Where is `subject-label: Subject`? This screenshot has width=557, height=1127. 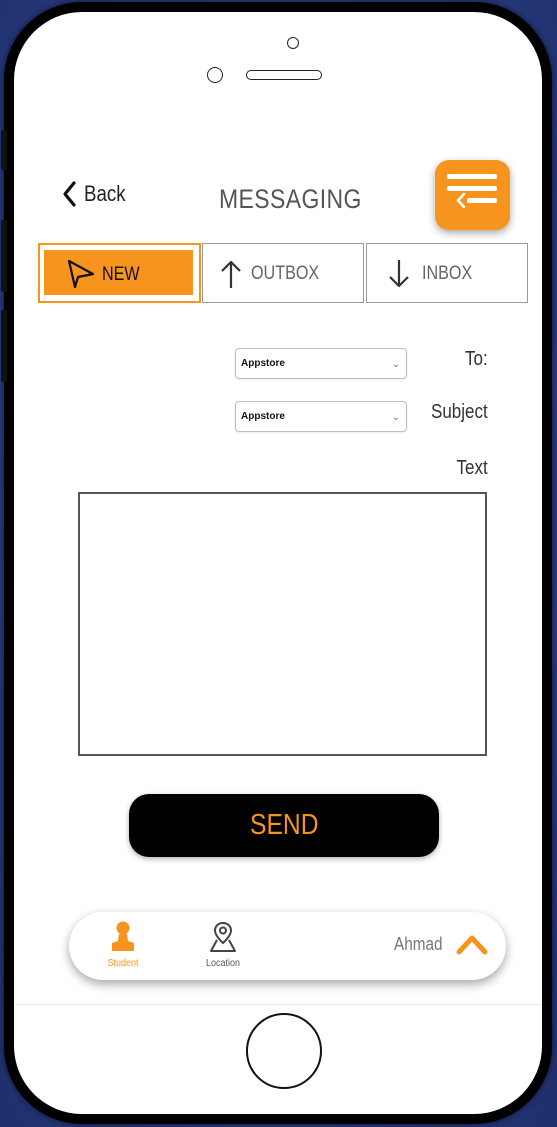
subject-label: Subject is located at coordinates (459, 412).